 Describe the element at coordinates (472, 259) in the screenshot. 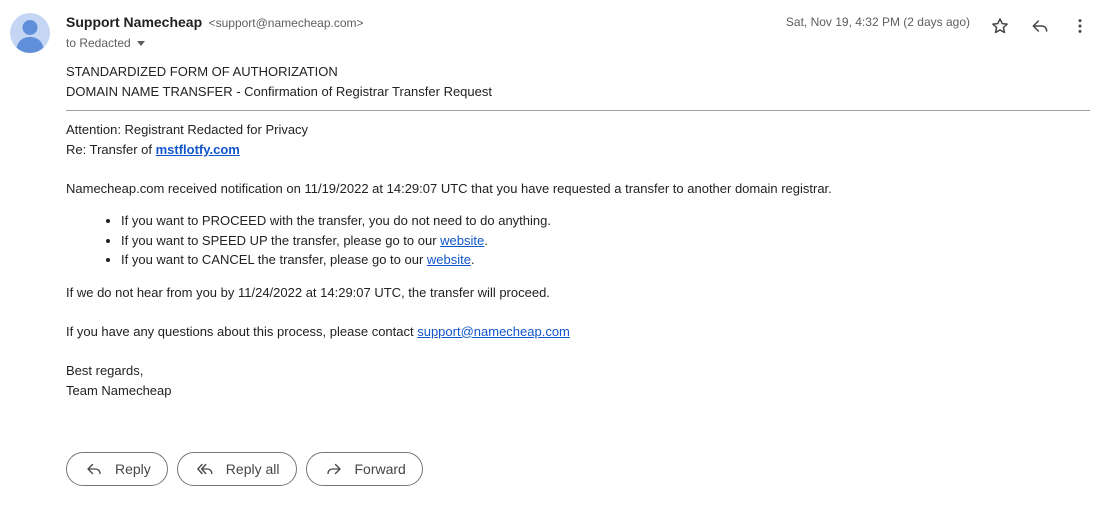

I see `cancel-period: .` at that location.